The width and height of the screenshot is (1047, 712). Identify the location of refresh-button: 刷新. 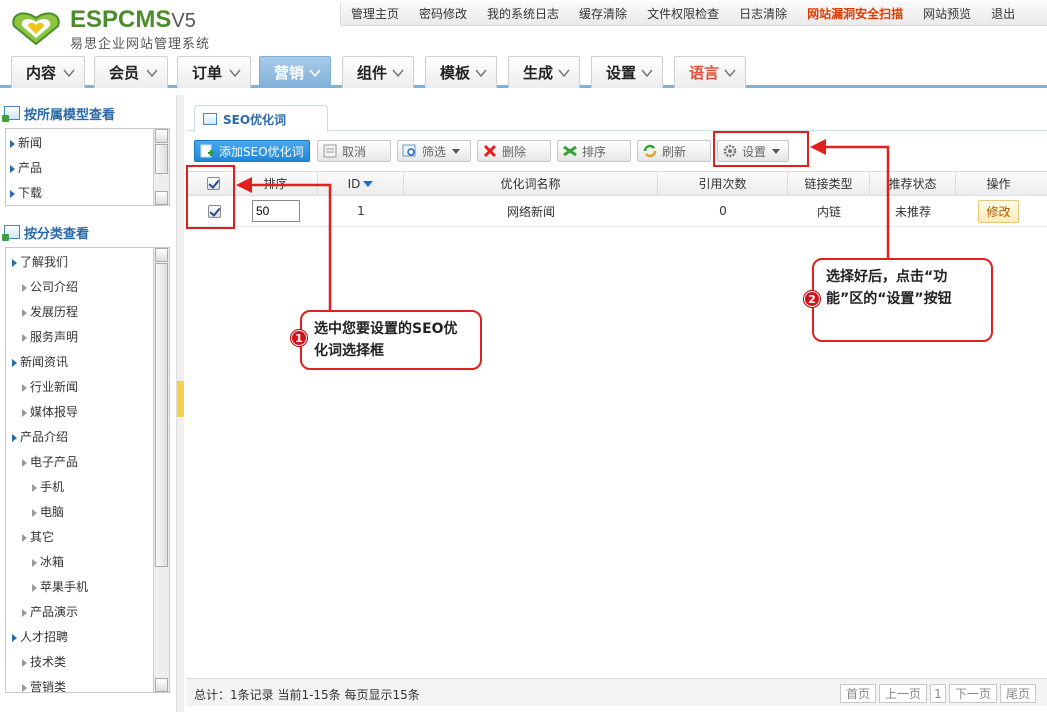
(674, 151).